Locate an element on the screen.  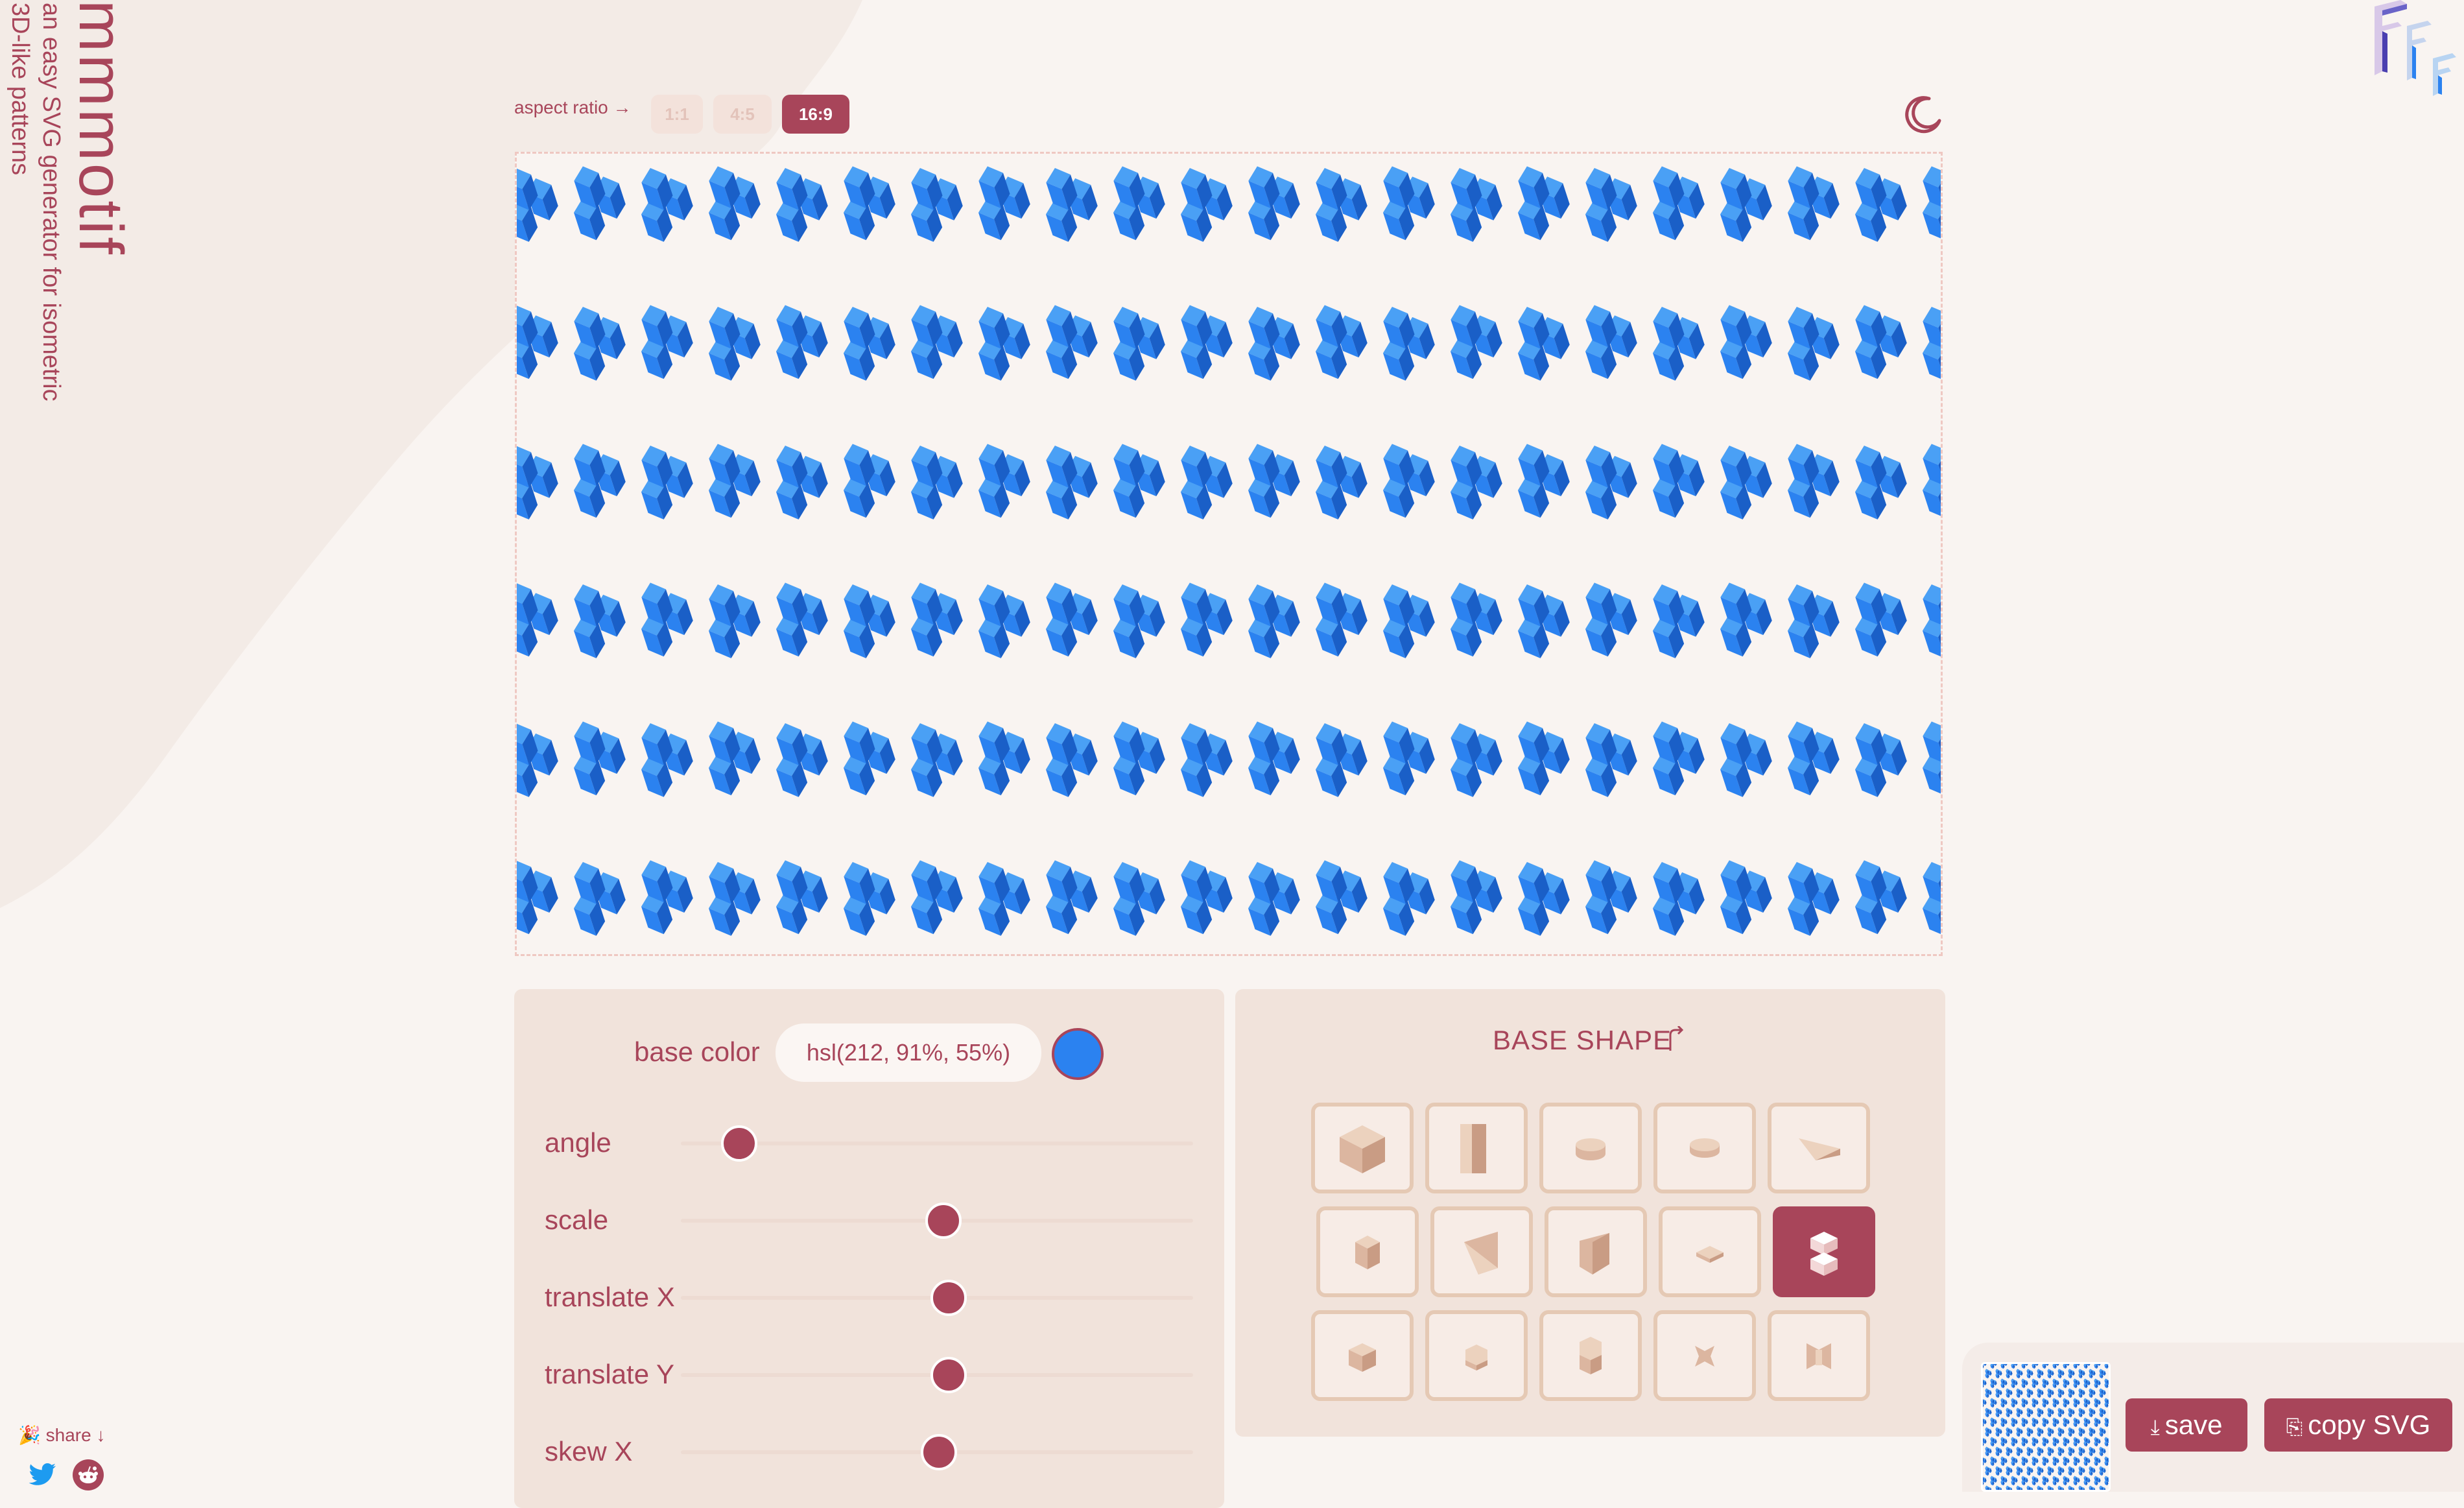
shape-option-hexagon-column is located at coordinates (1590, 1355).